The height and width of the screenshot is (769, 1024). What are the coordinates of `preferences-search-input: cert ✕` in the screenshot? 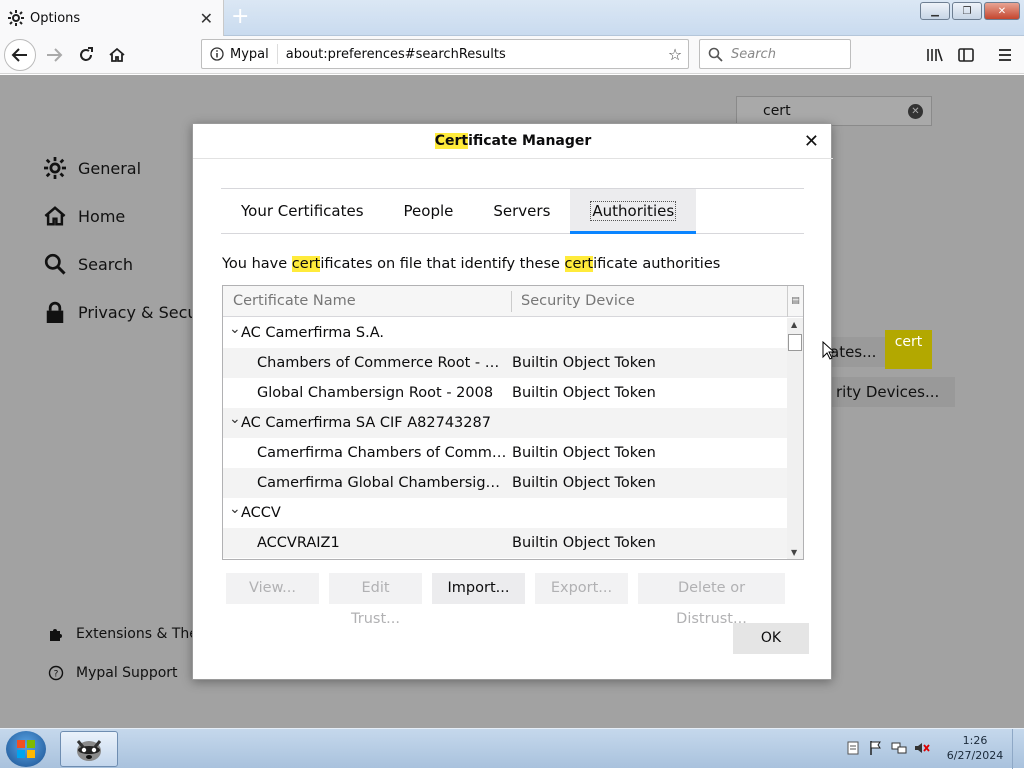 It's located at (834, 111).